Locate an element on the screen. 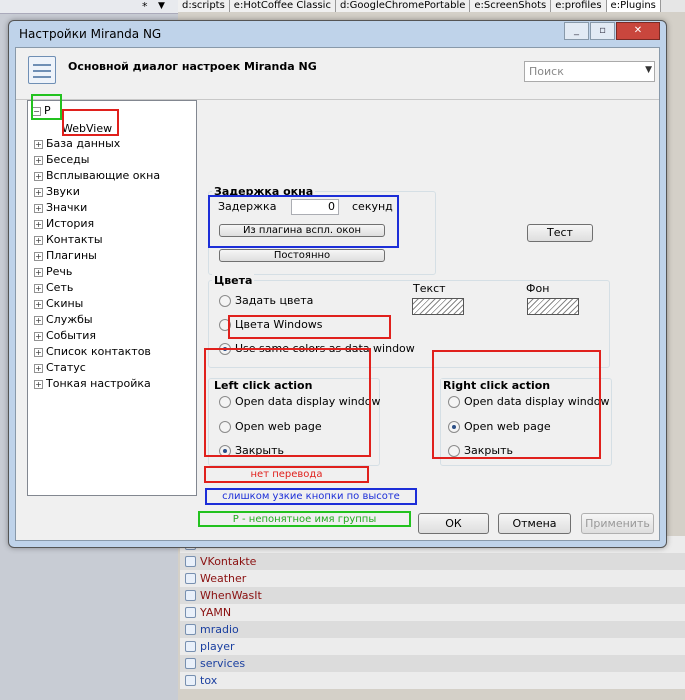 This screenshot has width=685, height=700. tree-item: + Значки is located at coordinates (60, 208).